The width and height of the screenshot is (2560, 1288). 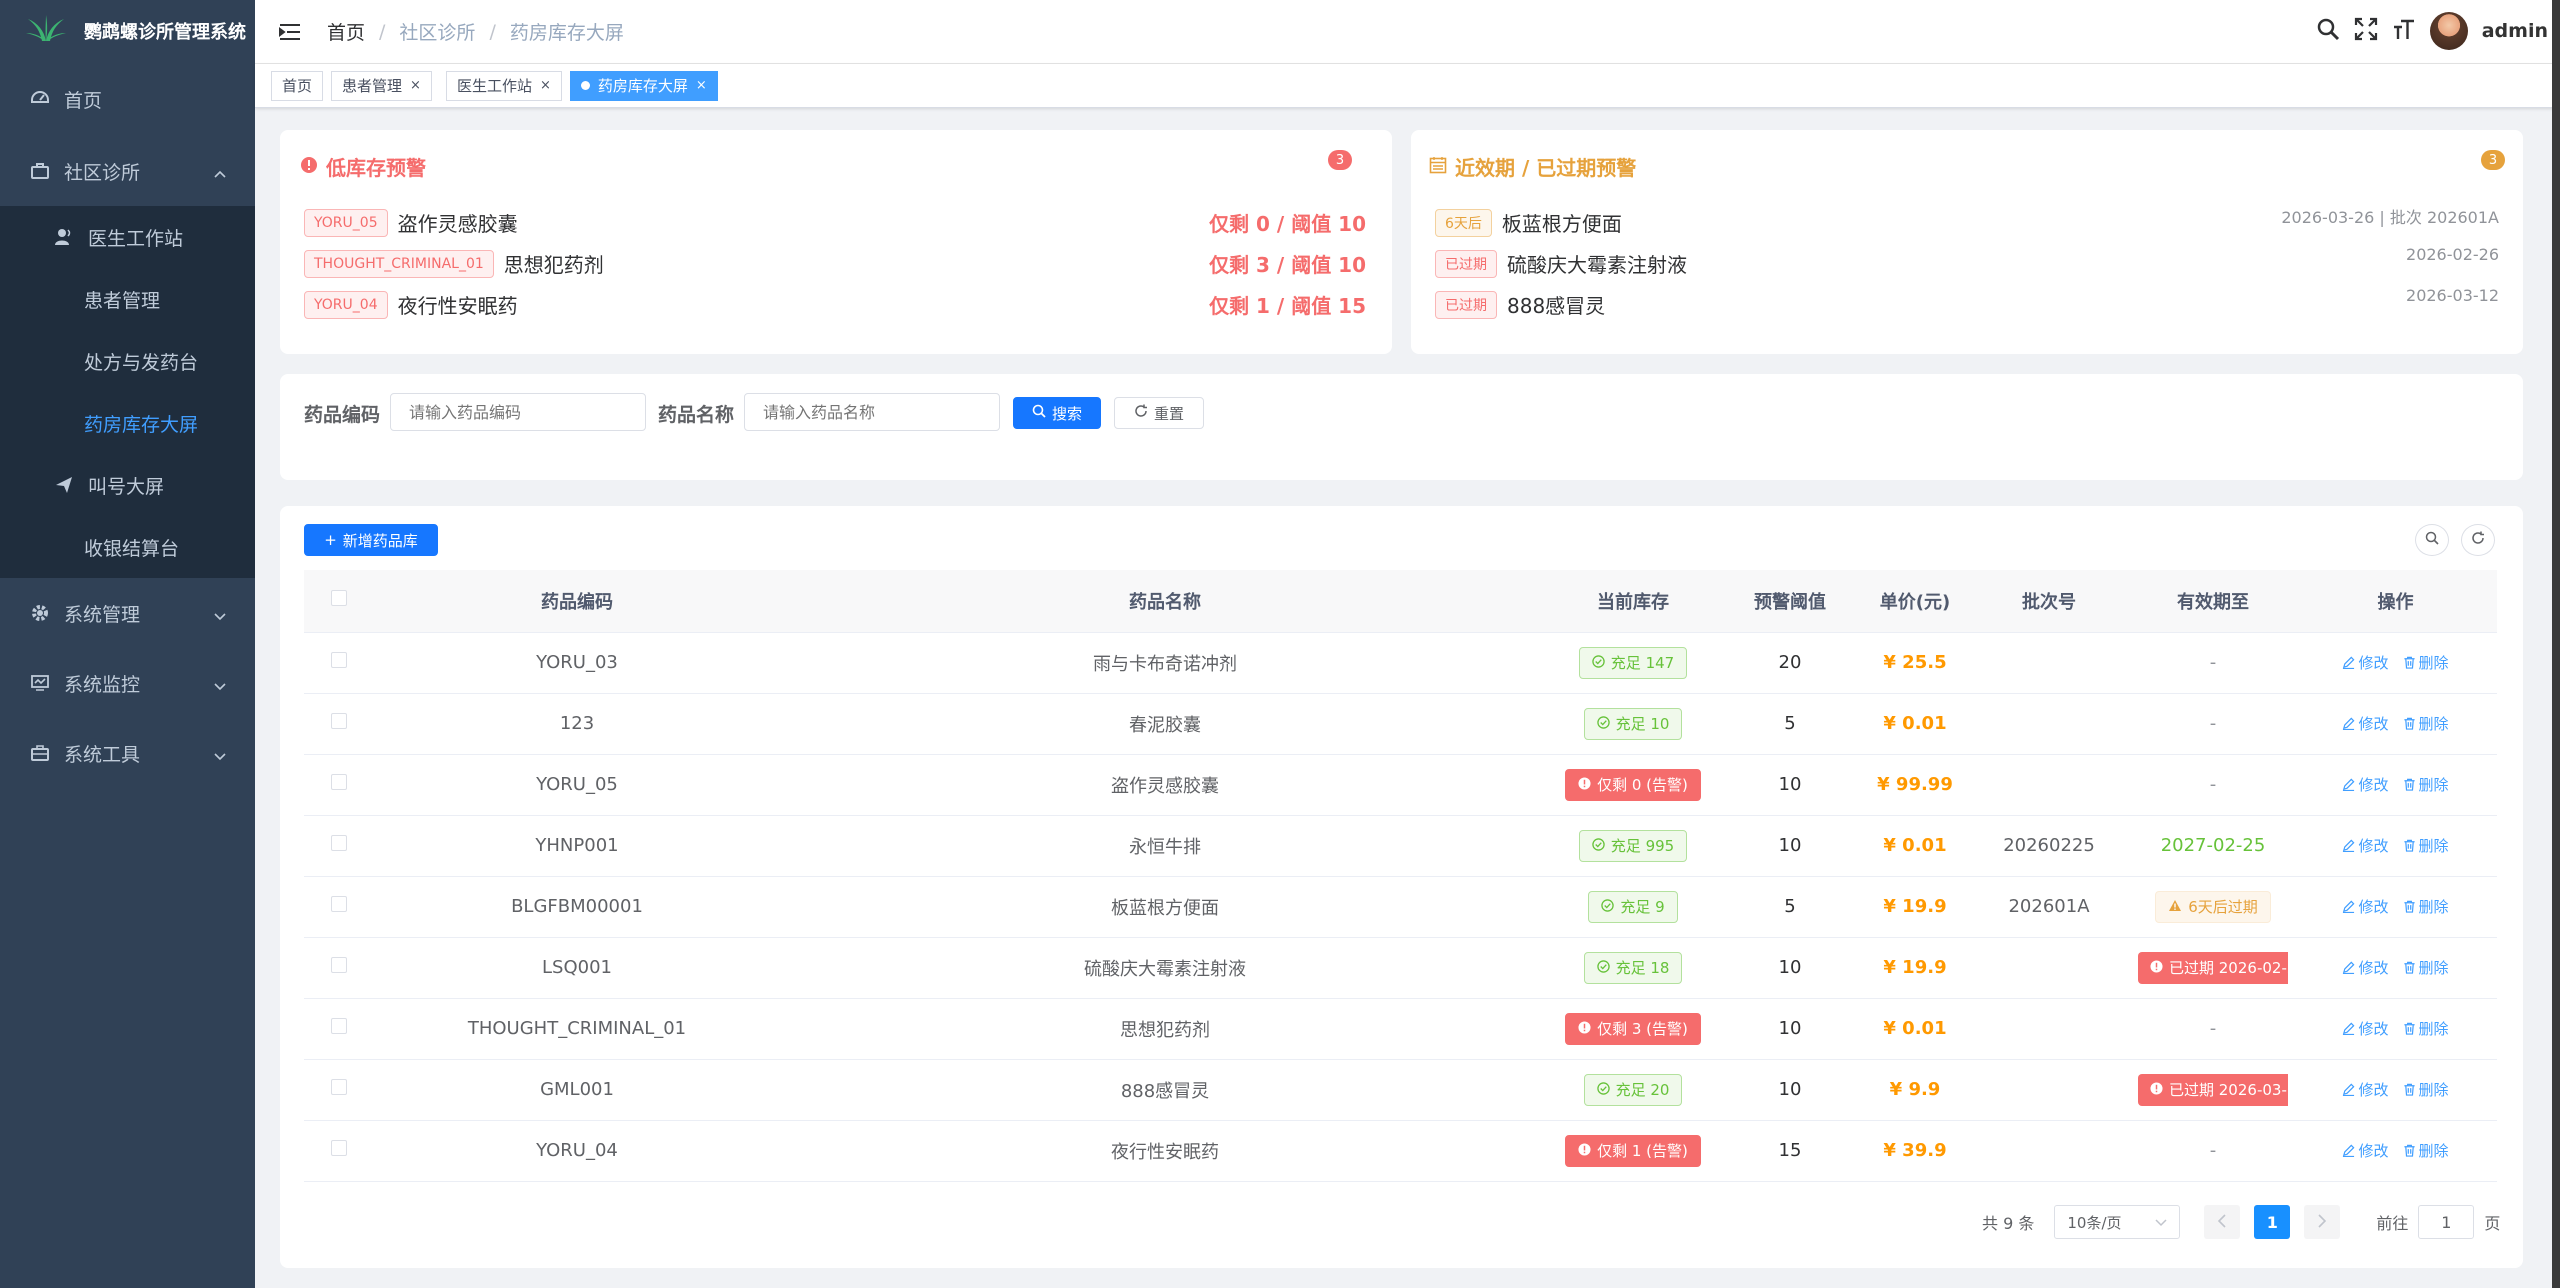 I want to click on menu-home: 首页, so click(x=127, y=99).